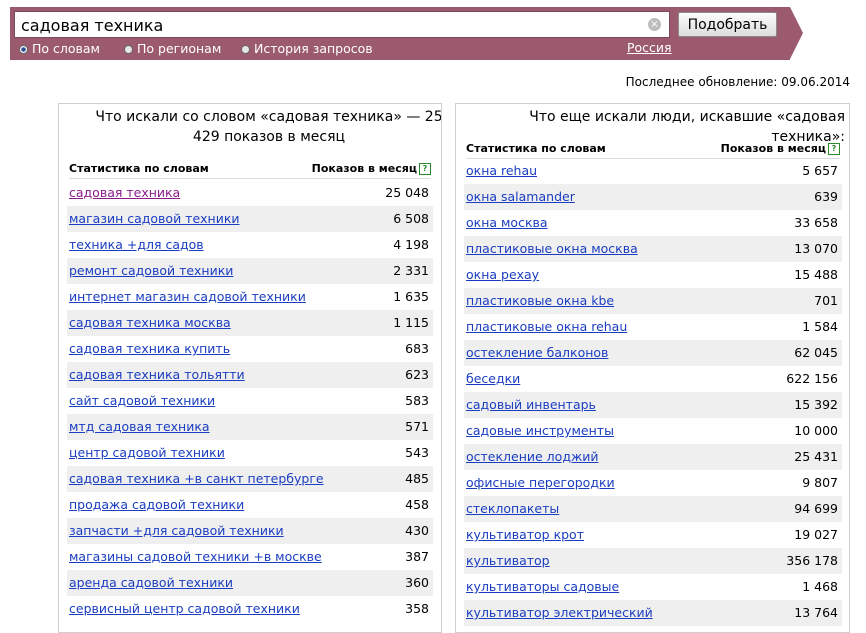 This screenshot has width=866, height=633. What do you see at coordinates (508, 560) in the screenshot?
I see `query-link: культиватор` at bounding box center [508, 560].